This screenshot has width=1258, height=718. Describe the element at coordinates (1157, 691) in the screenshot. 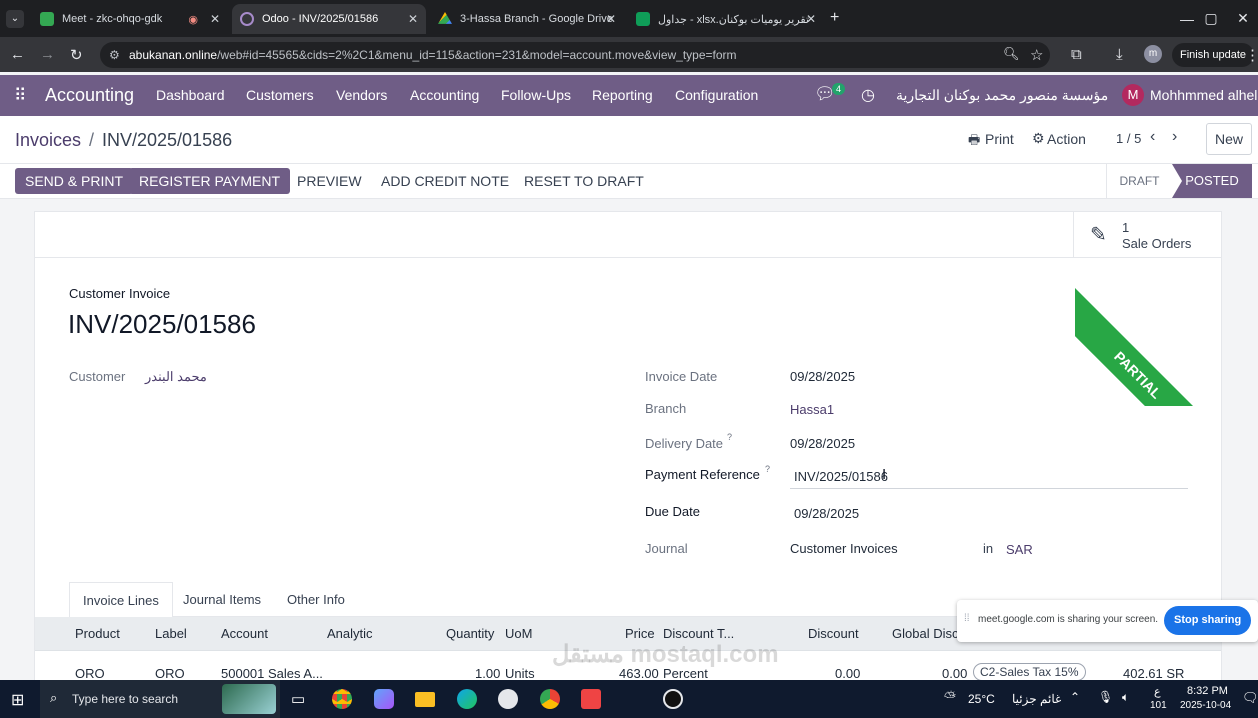

I see `input-language: ع` at that location.